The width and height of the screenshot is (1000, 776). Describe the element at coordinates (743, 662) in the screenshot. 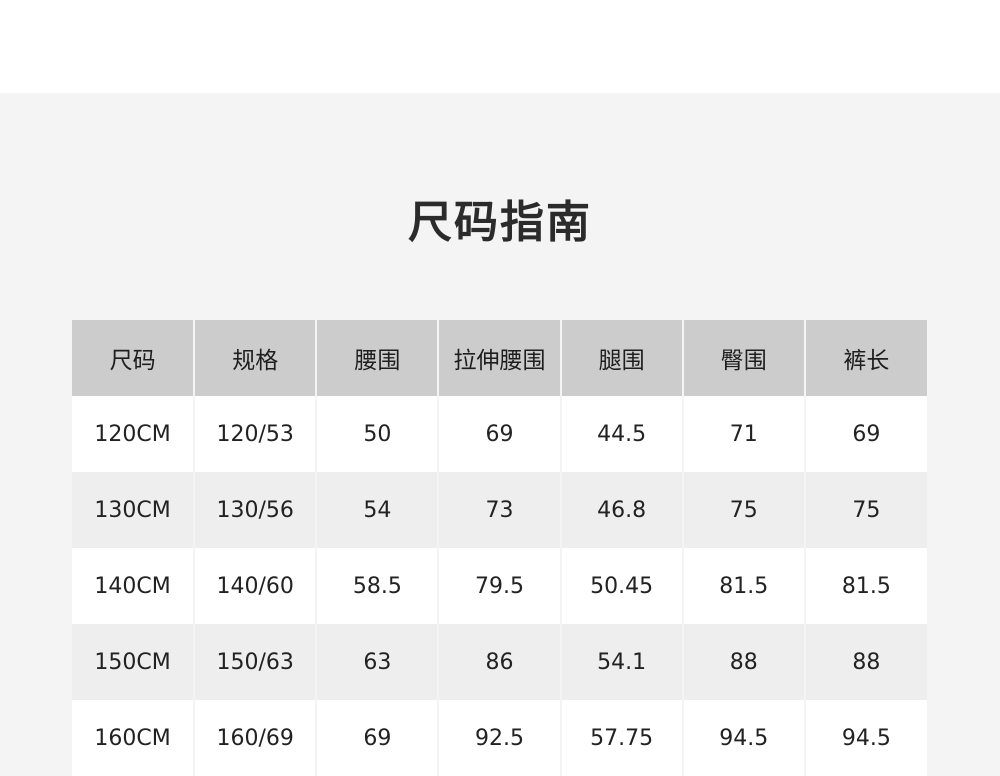

I see `cell-hip: 88` at that location.